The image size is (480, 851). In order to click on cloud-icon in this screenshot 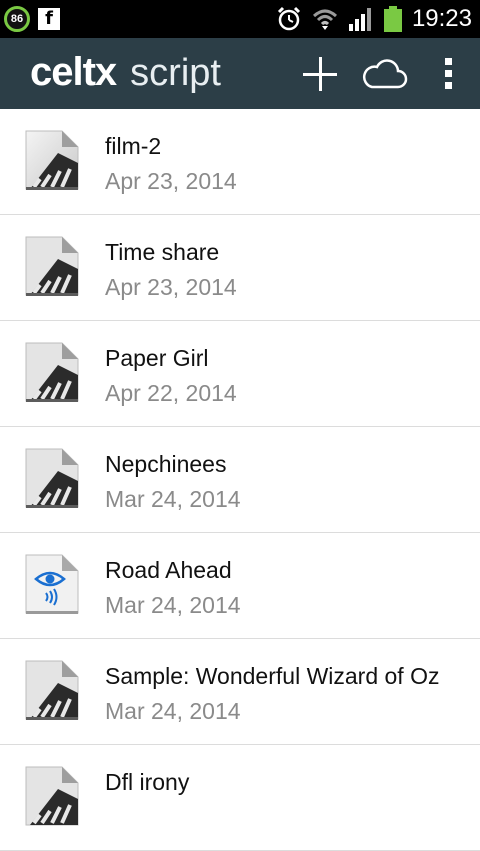, I will do `click(385, 73)`.